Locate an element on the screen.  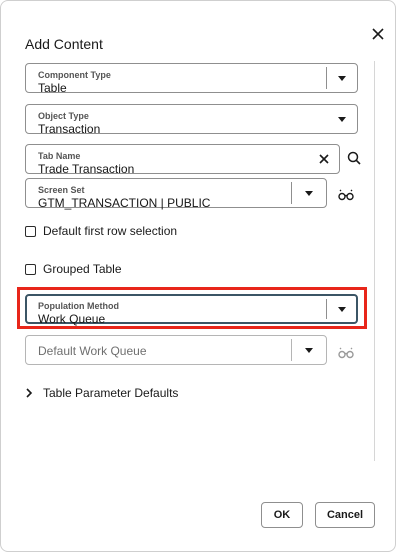
scrollbar is located at coordinates (374, 261).